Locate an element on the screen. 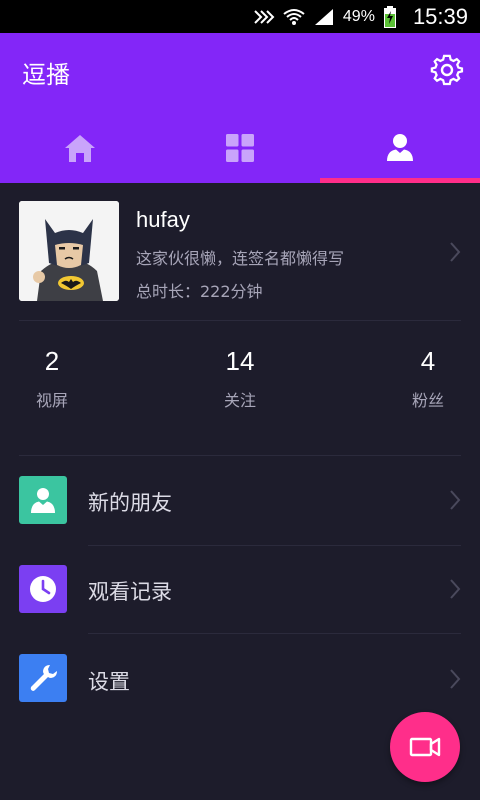  friends-icon-tile is located at coordinates (43, 500).